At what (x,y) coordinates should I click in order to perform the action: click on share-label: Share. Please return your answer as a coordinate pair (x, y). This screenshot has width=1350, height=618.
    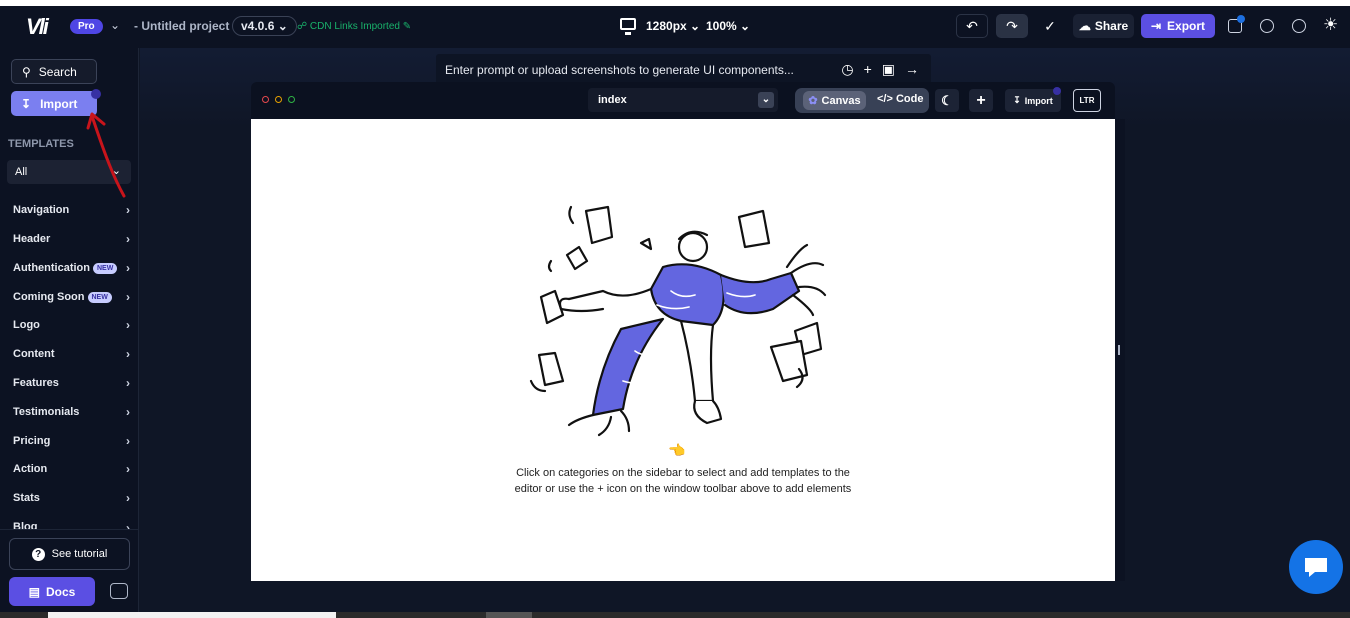
    Looking at the image, I should click on (1111, 26).